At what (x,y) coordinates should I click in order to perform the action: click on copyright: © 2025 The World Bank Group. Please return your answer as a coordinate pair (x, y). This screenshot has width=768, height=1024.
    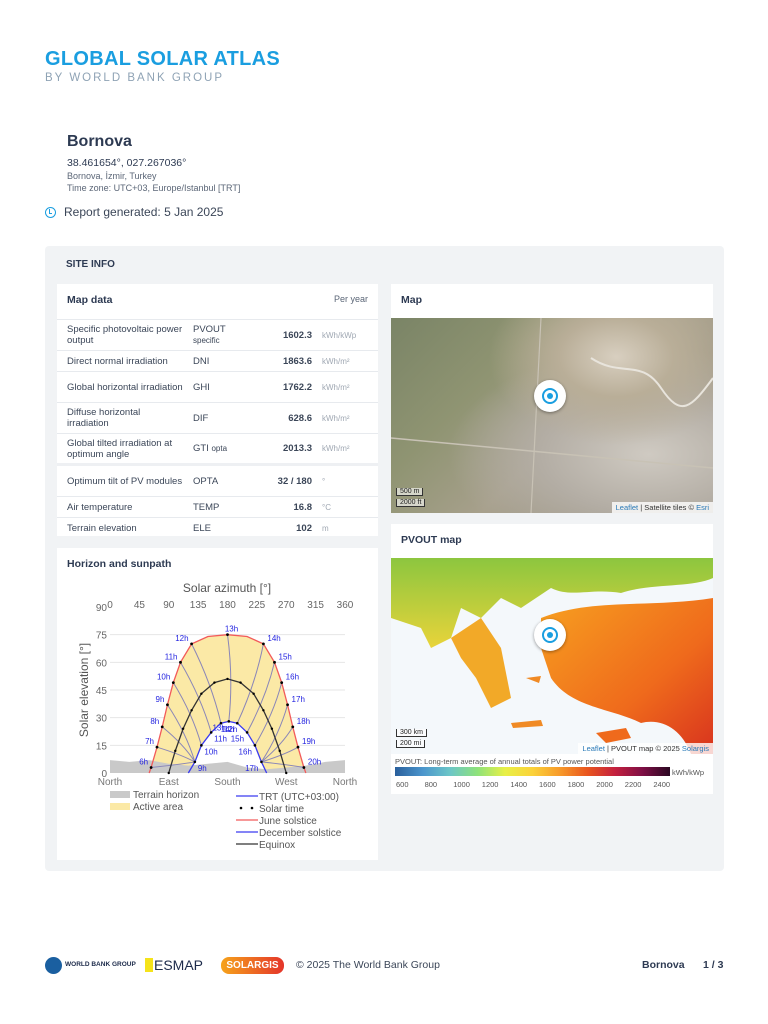
    Looking at the image, I should click on (368, 965).